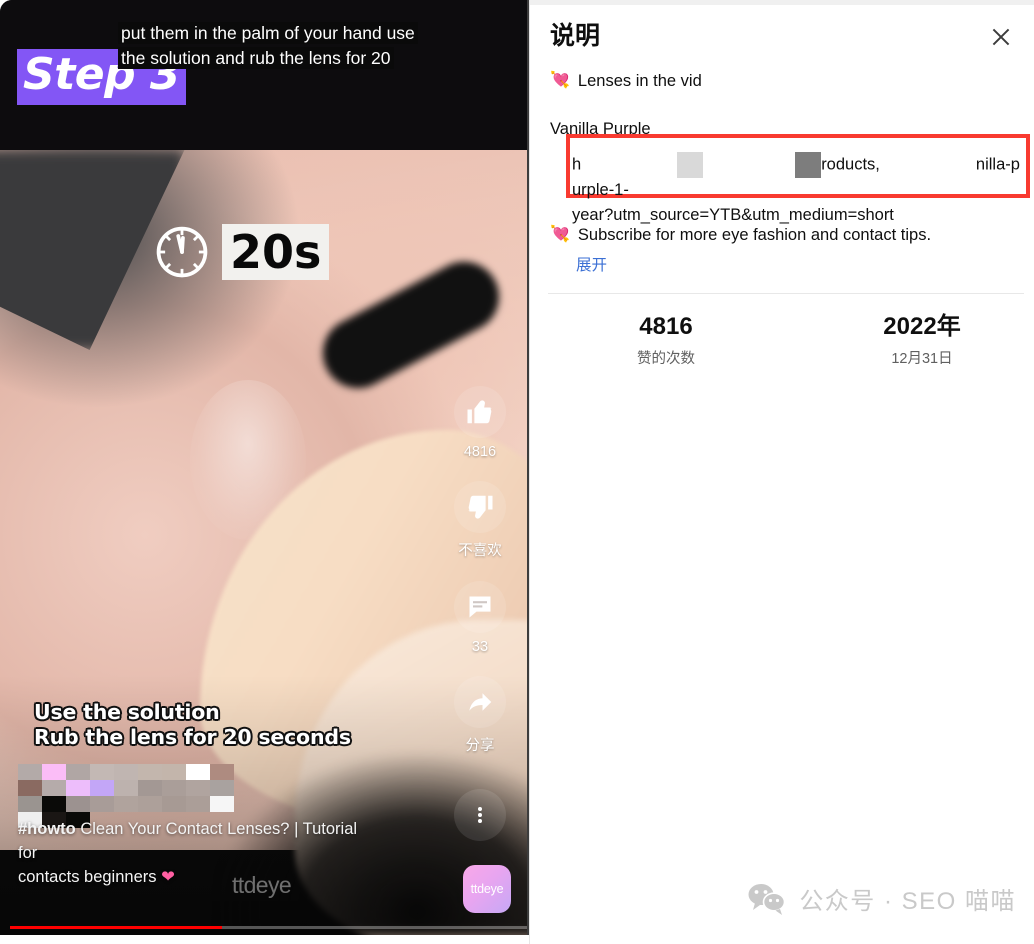 This screenshot has width=1034, height=944. What do you see at coordinates (808, 165) in the screenshot?
I see `redaction-block-dark` at bounding box center [808, 165].